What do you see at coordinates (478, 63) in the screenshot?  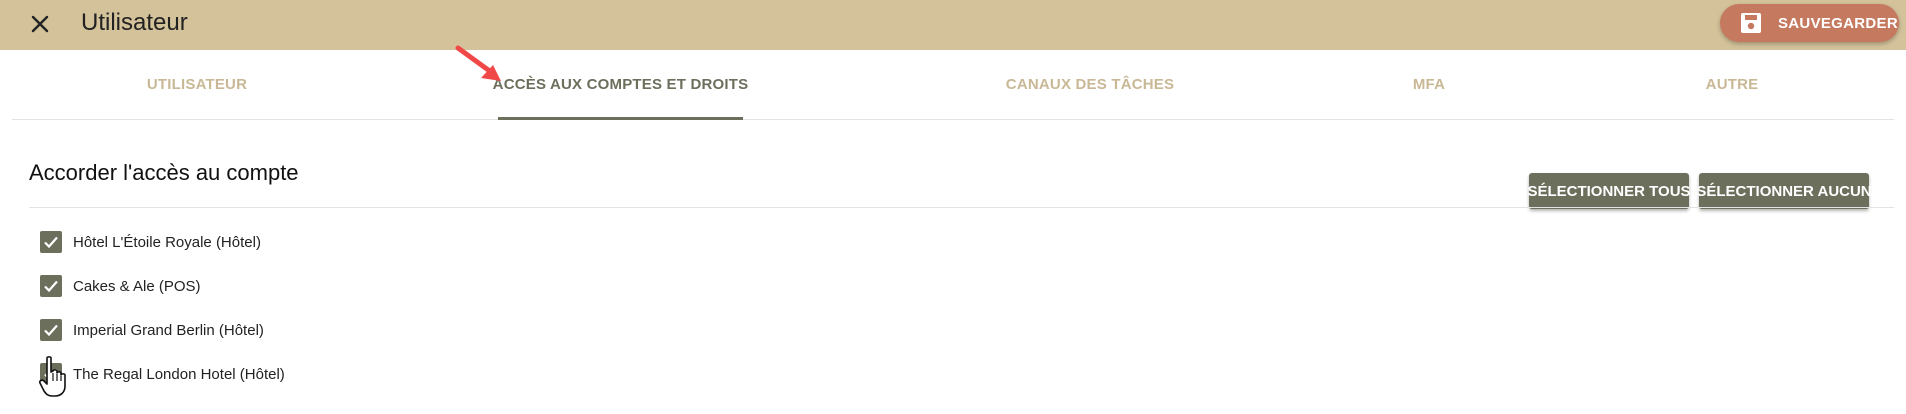 I see `red-arrow-icon` at bounding box center [478, 63].